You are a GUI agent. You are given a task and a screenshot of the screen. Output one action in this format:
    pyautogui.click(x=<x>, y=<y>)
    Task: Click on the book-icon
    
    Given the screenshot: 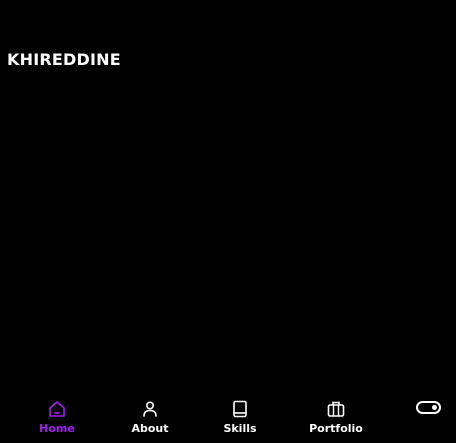 What is the action you would take?
    pyautogui.click(x=240, y=409)
    